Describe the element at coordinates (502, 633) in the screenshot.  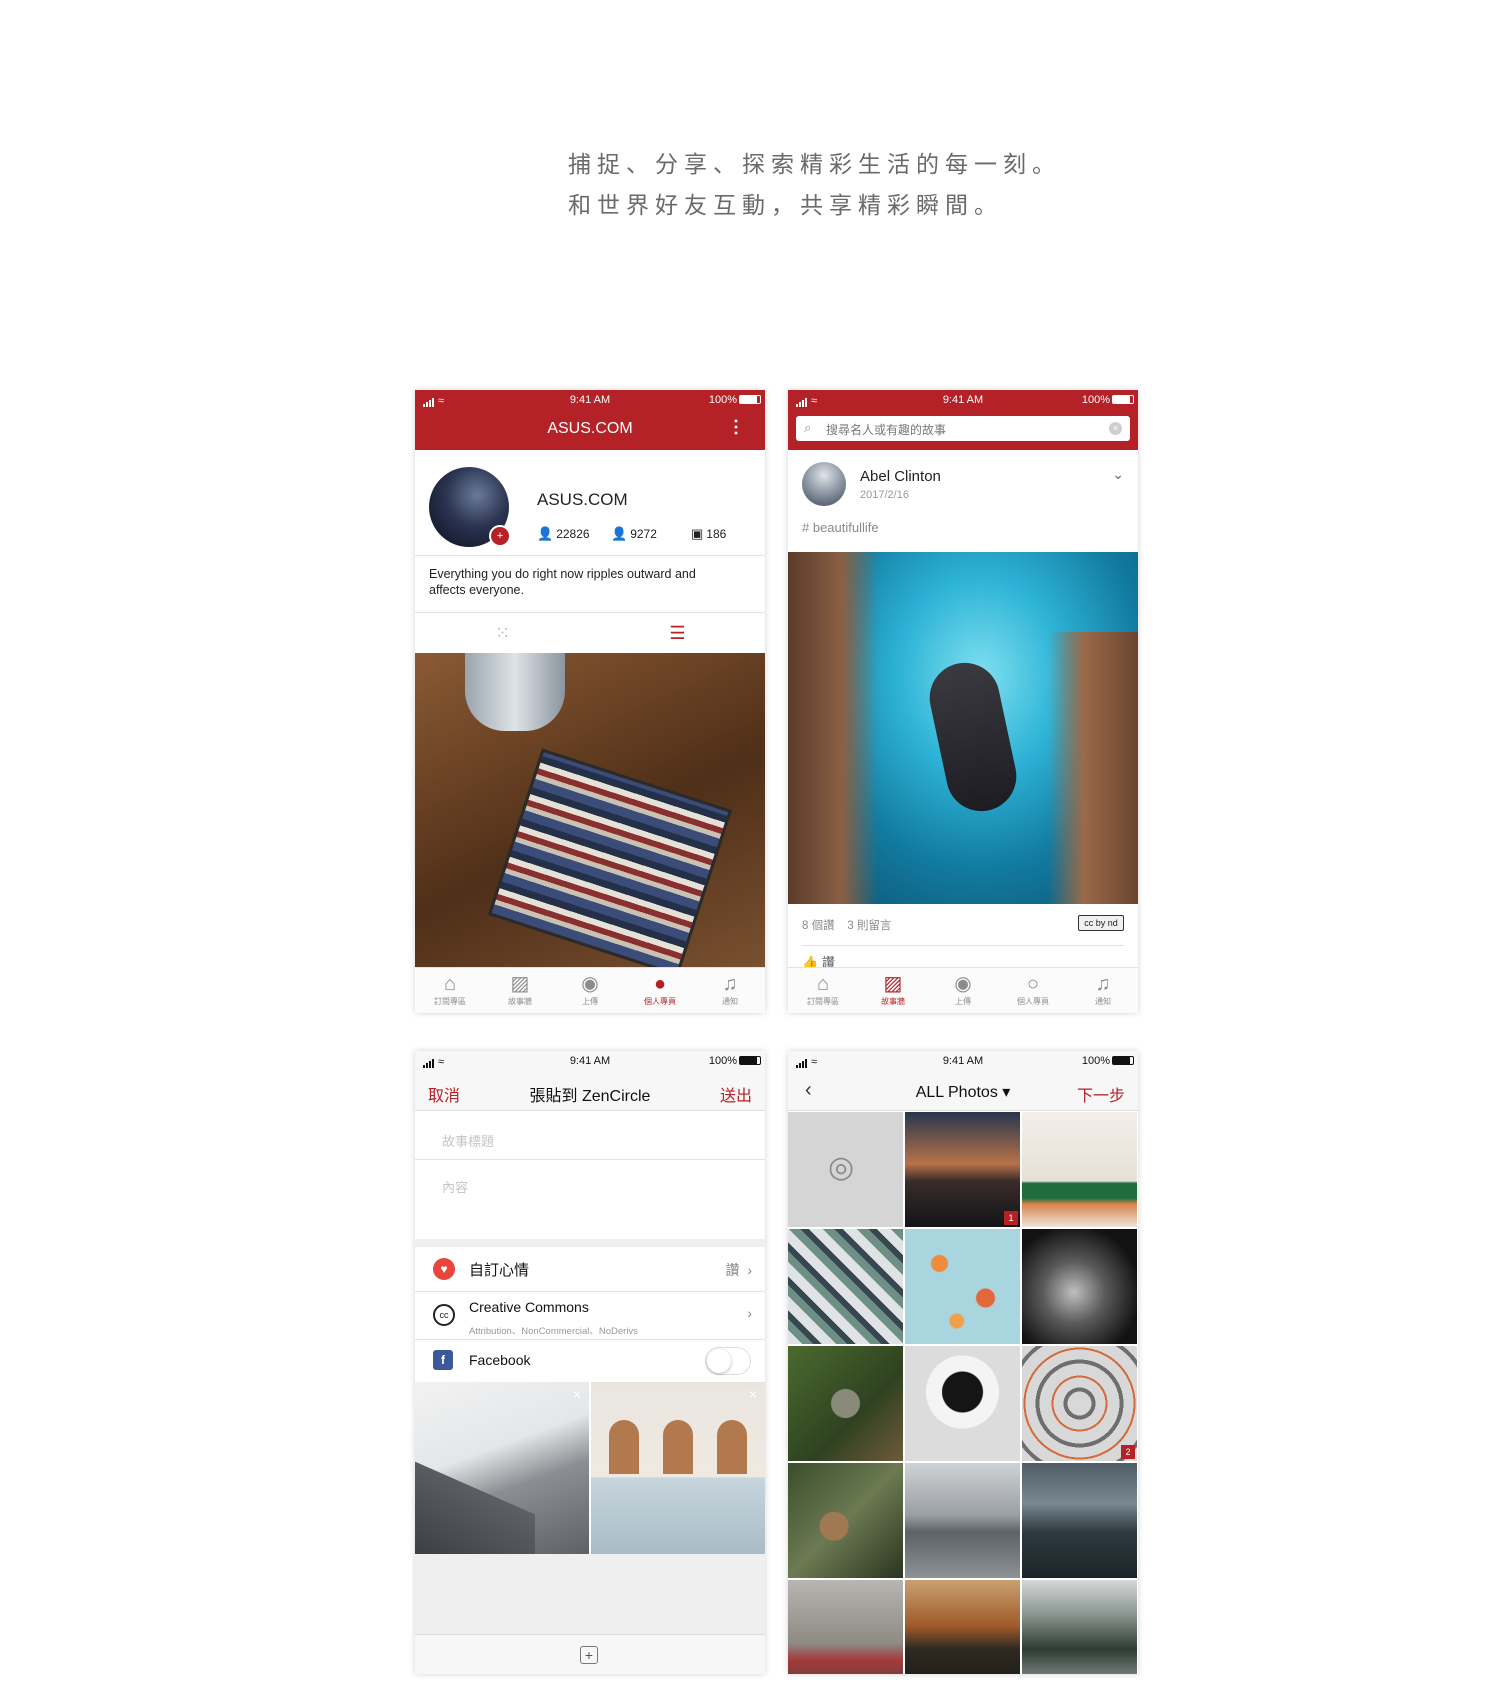
I see `grid-view-icon: ⁙` at that location.